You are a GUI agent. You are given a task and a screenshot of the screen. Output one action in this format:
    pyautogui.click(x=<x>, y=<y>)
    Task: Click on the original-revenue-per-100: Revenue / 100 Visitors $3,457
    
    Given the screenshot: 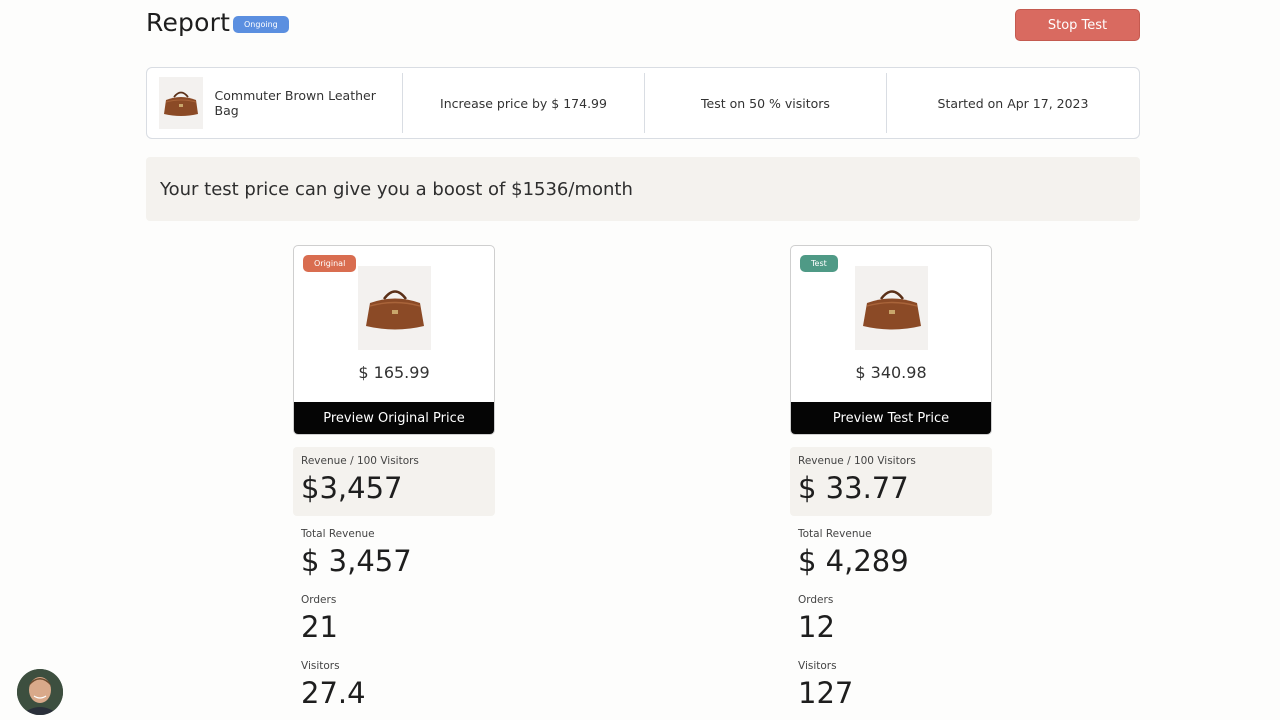 What is the action you would take?
    pyautogui.click(x=394, y=481)
    